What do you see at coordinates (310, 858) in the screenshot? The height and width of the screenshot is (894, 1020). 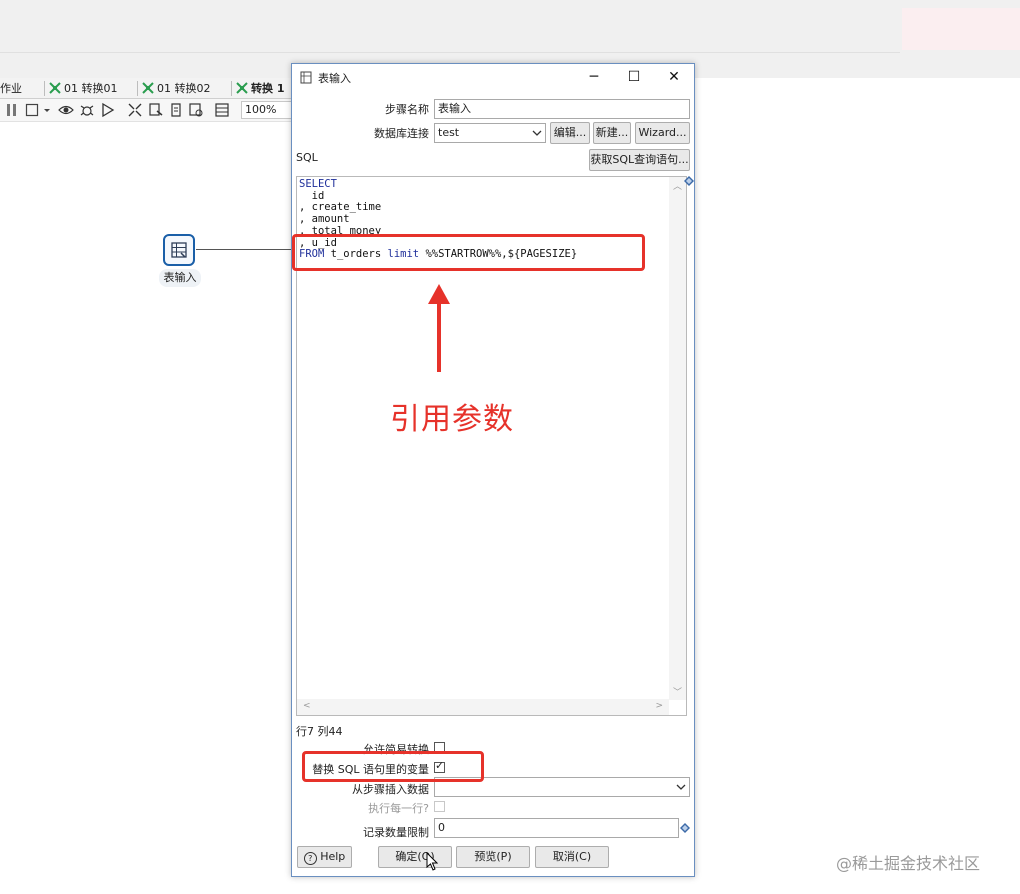 I see `help-icon: ?` at bounding box center [310, 858].